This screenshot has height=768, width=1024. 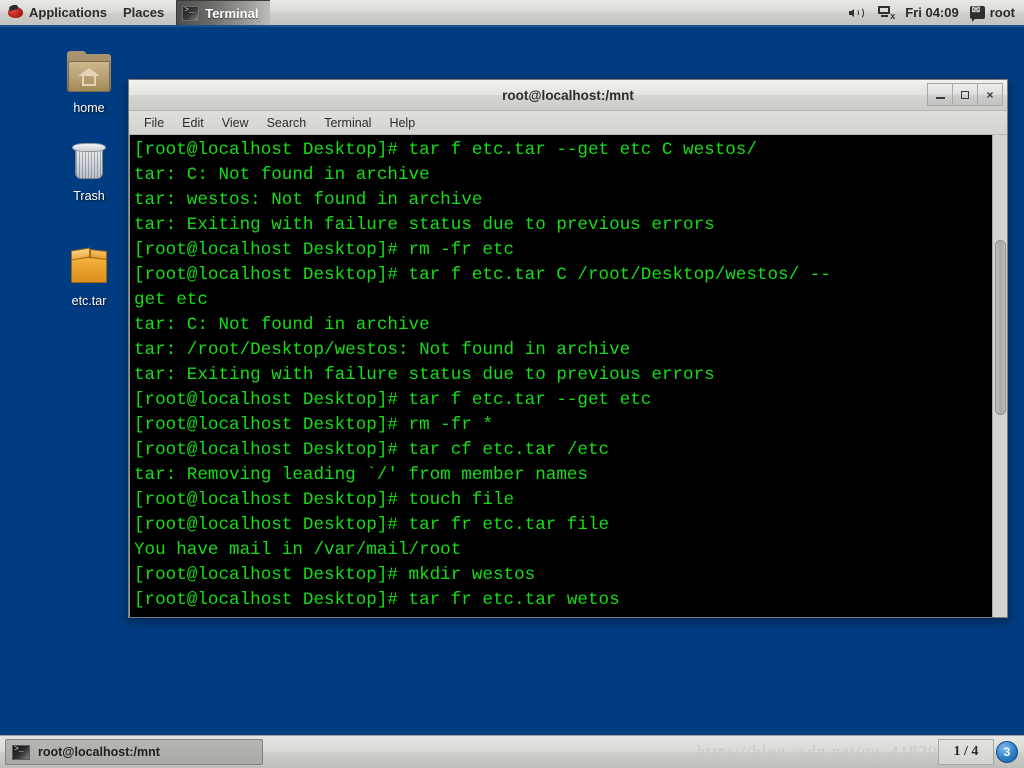 I want to click on network-indicator: x, so click(x=886, y=13).